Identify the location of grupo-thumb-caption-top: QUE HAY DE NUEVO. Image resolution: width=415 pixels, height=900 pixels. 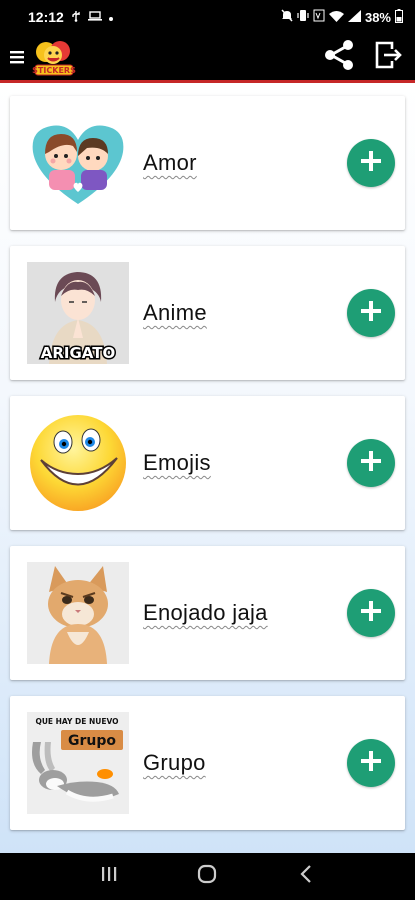
(76, 721).